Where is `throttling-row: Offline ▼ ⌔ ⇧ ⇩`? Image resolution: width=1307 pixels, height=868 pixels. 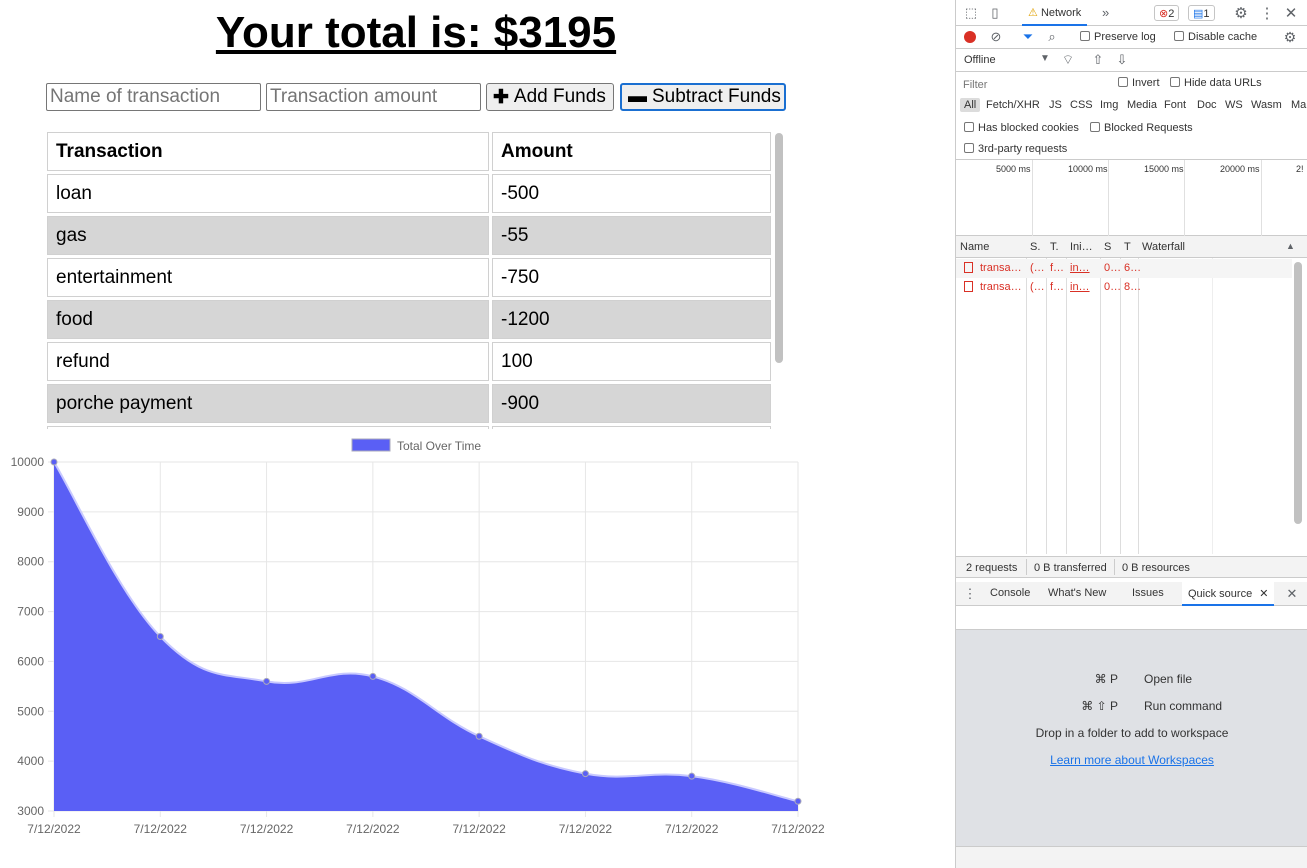 throttling-row: Offline ▼ ⌔ ⇧ ⇩ is located at coordinates (1131, 60).